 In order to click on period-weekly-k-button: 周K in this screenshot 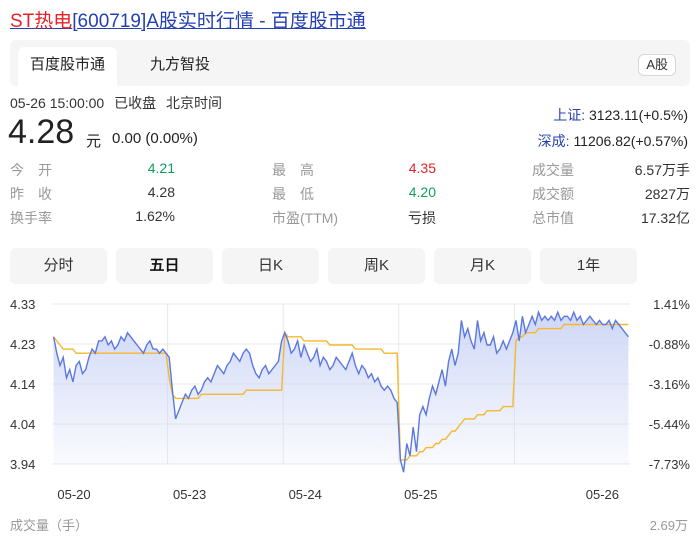, I will do `click(376, 266)`.